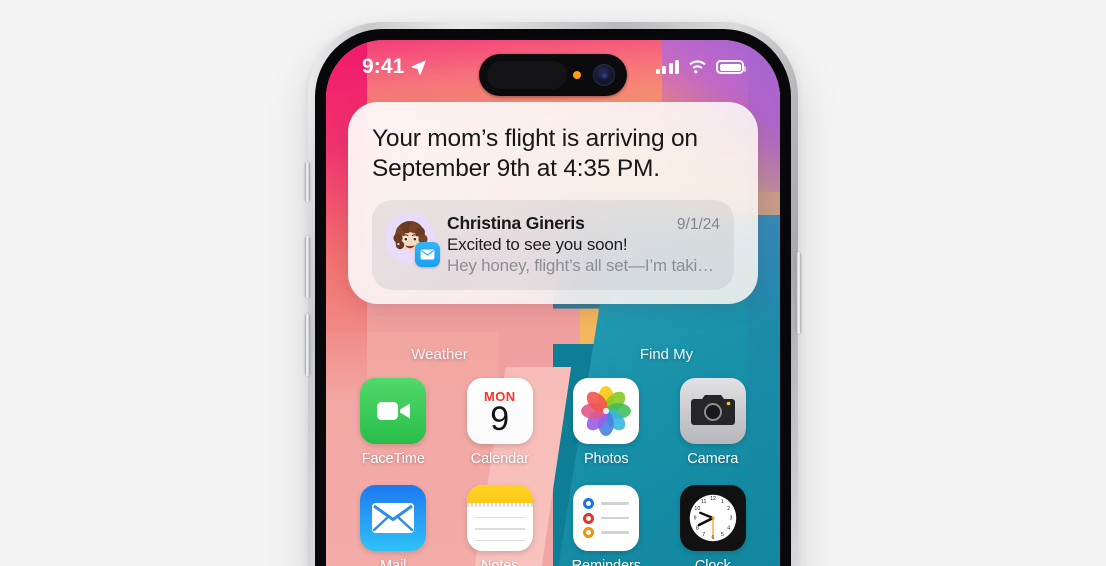 This screenshot has height=566, width=1106. I want to click on widget-label-row: Weather Find My, so click(553, 354).